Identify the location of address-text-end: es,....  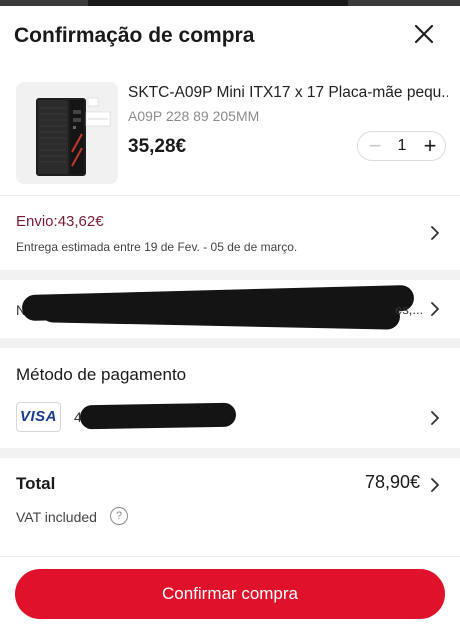
(409, 309).